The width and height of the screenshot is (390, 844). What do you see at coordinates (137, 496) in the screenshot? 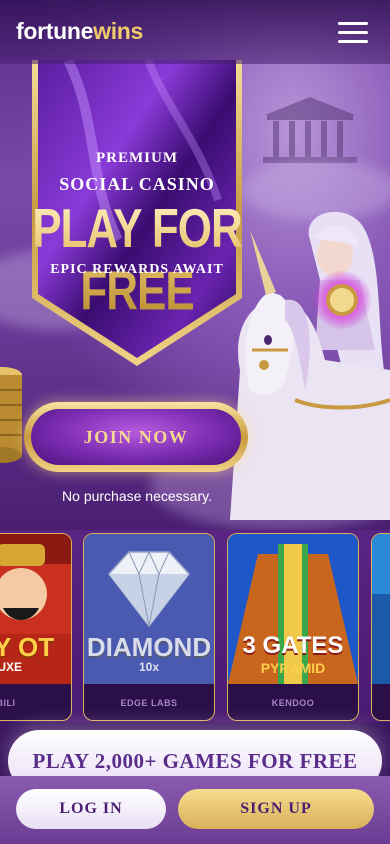
I see `no-purchase-note: No purchase necessary.` at bounding box center [137, 496].